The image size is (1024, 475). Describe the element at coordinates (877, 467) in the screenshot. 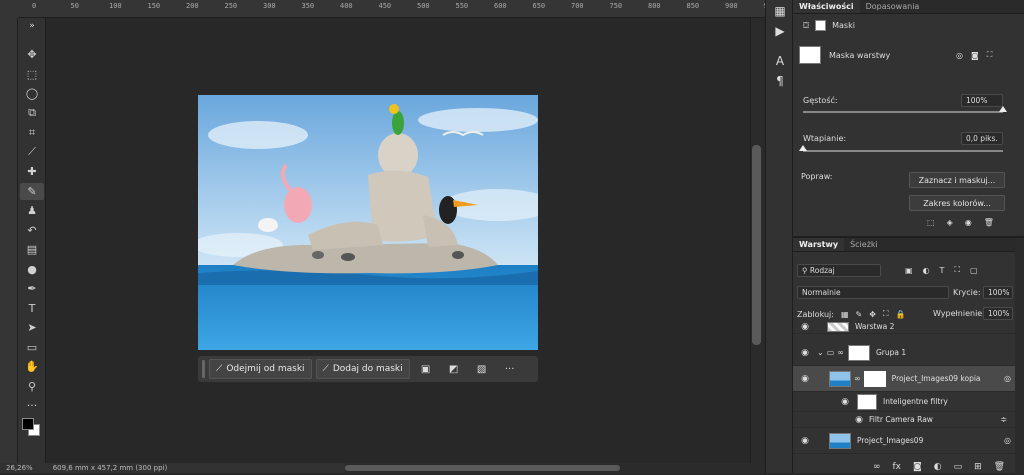

I see `link-layers-icon: ∞` at that location.